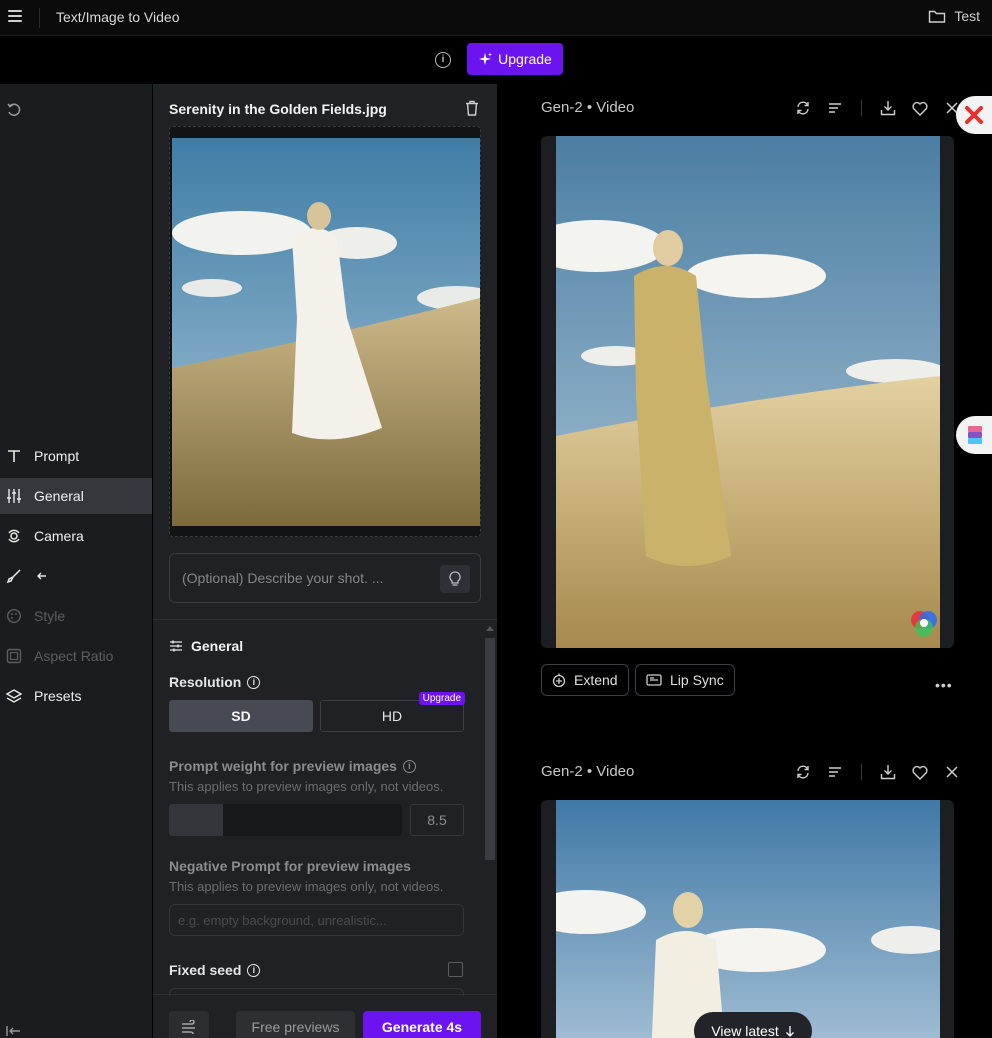  I want to click on prompt-weight-label: Prompt weight for preview images i, so click(292, 766).